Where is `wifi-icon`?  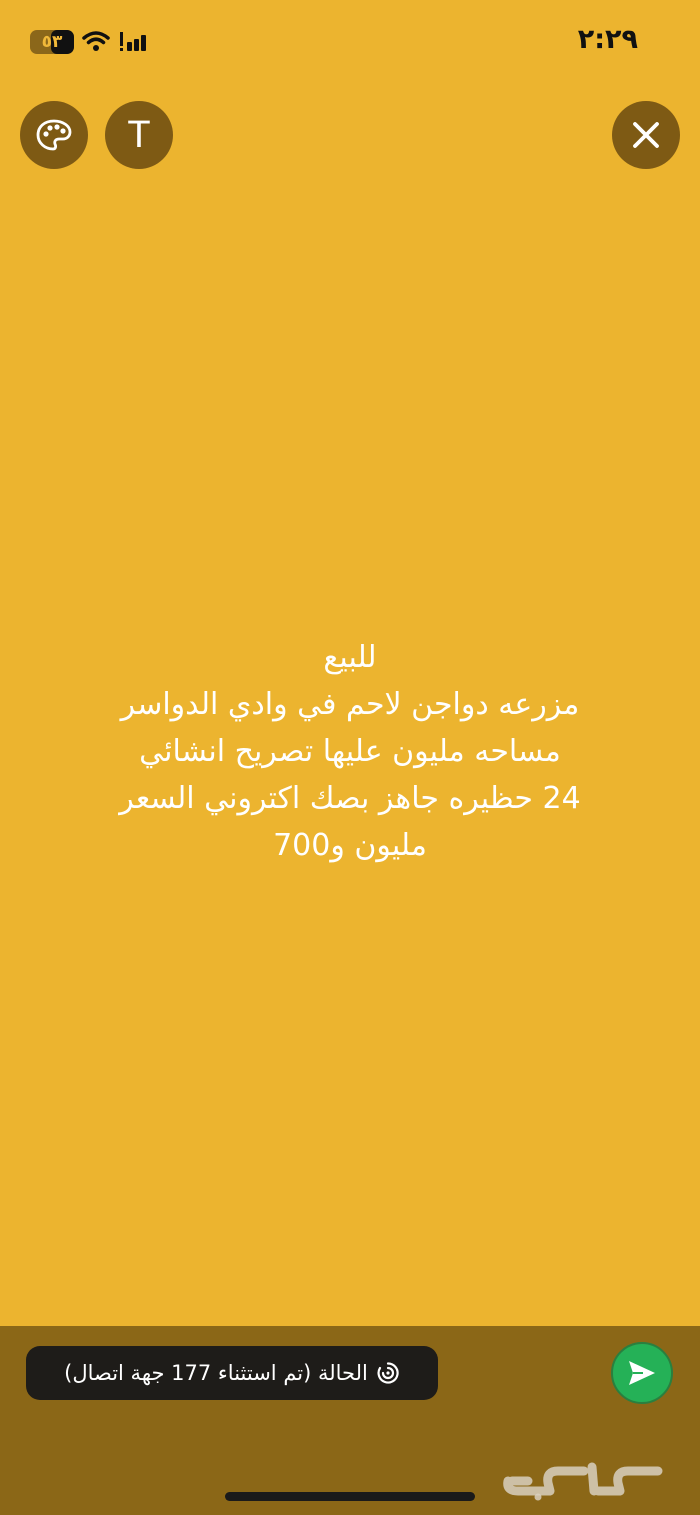 wifi-icon is located at coordinates (96, 41).